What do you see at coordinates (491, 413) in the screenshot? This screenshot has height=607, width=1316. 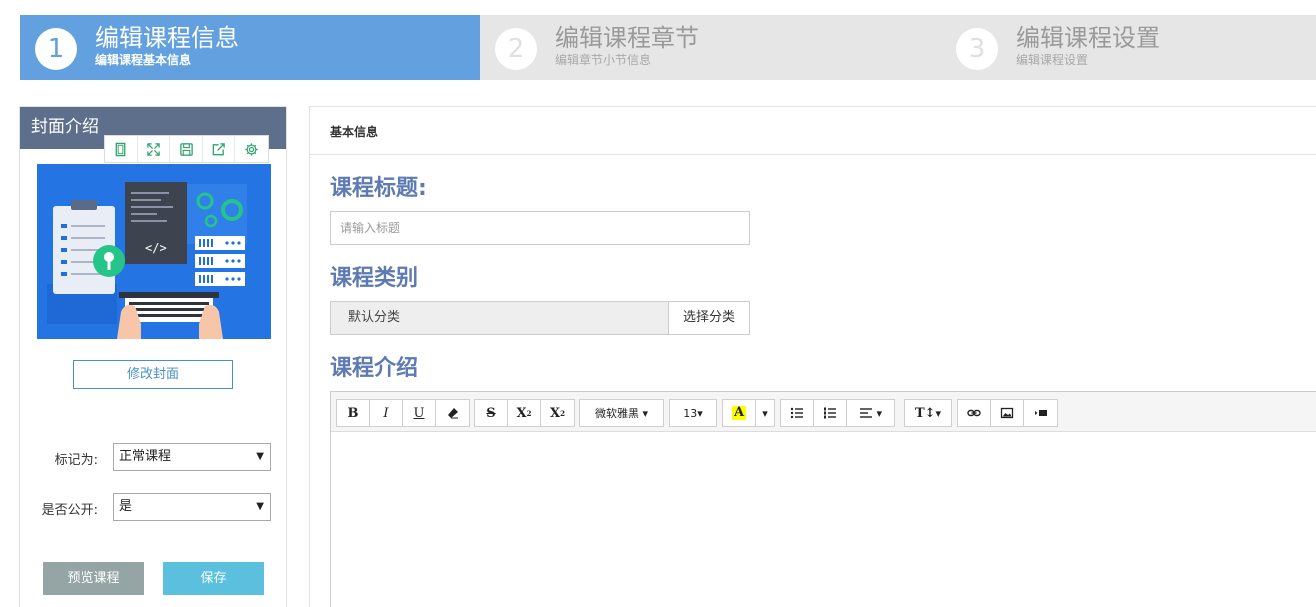 I see `strikethrough-button: S` at bounding box center [491, 413].